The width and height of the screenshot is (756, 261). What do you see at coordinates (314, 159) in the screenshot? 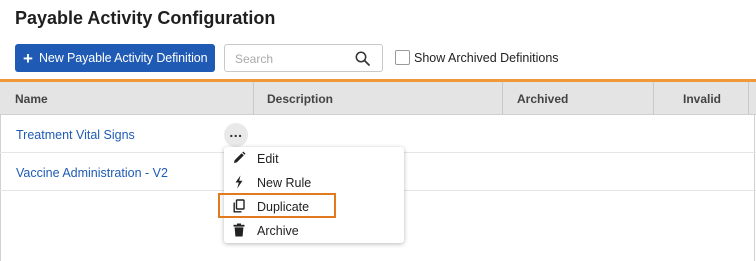
I see `menu-item-edit: Edit` at bounding box center [314, 159].